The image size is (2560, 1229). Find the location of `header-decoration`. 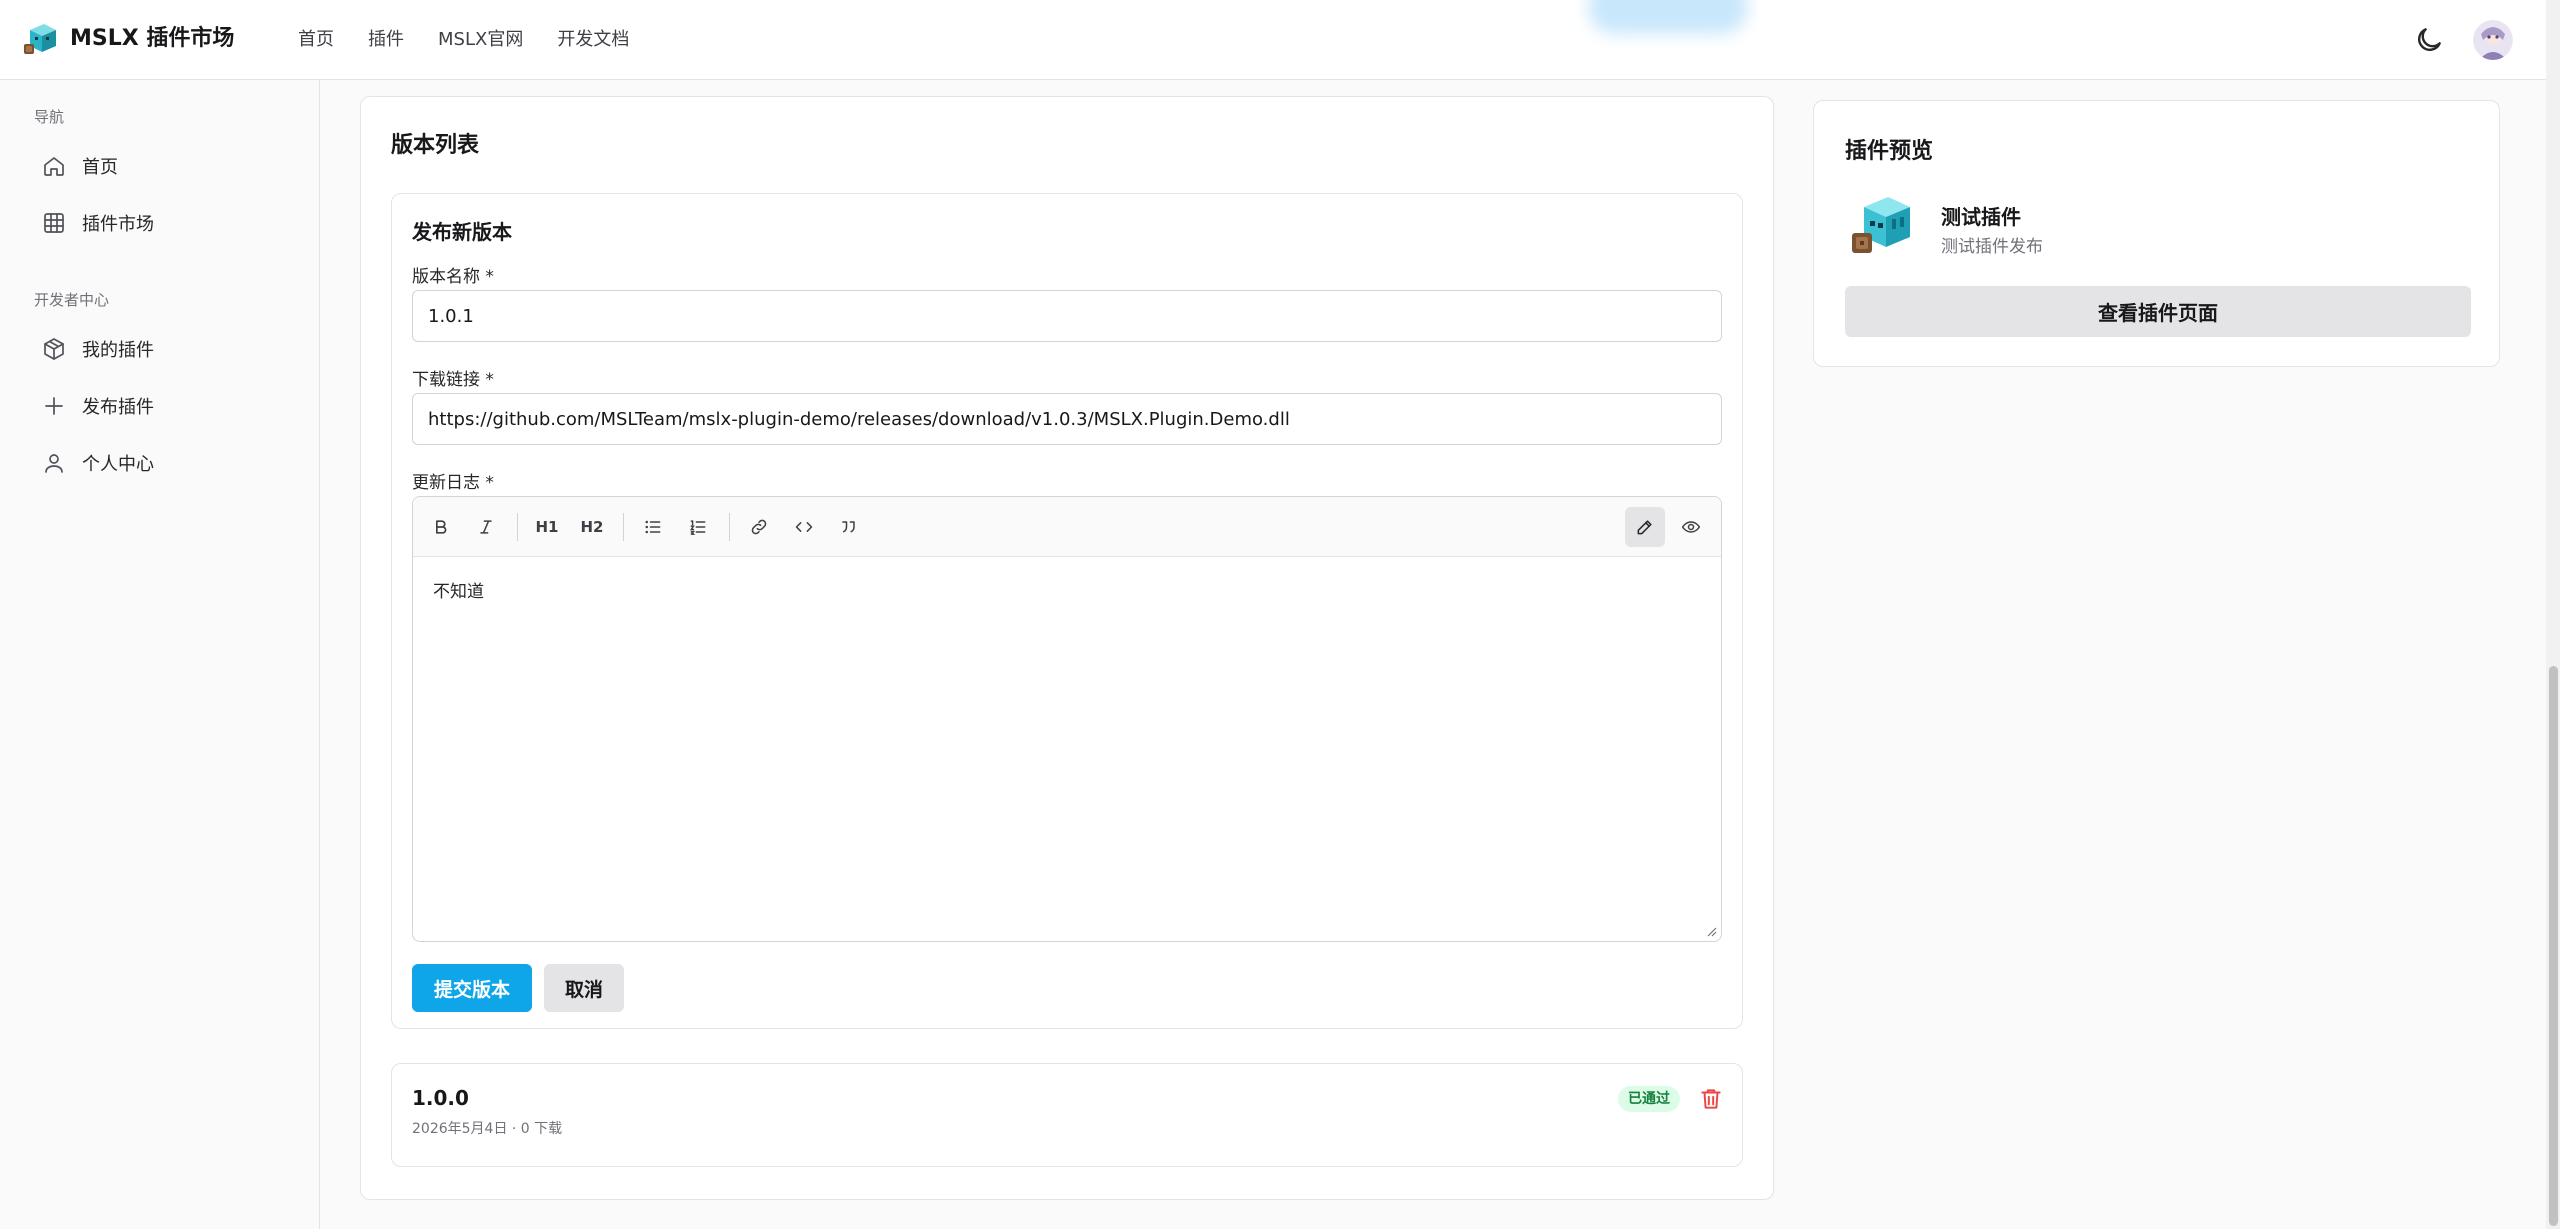

header-decoration is located at coordinates (1668, 17).